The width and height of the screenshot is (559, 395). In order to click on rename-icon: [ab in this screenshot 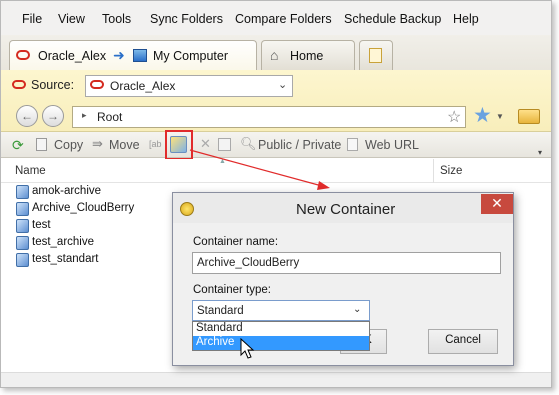, I will do `click(155, 144)`.